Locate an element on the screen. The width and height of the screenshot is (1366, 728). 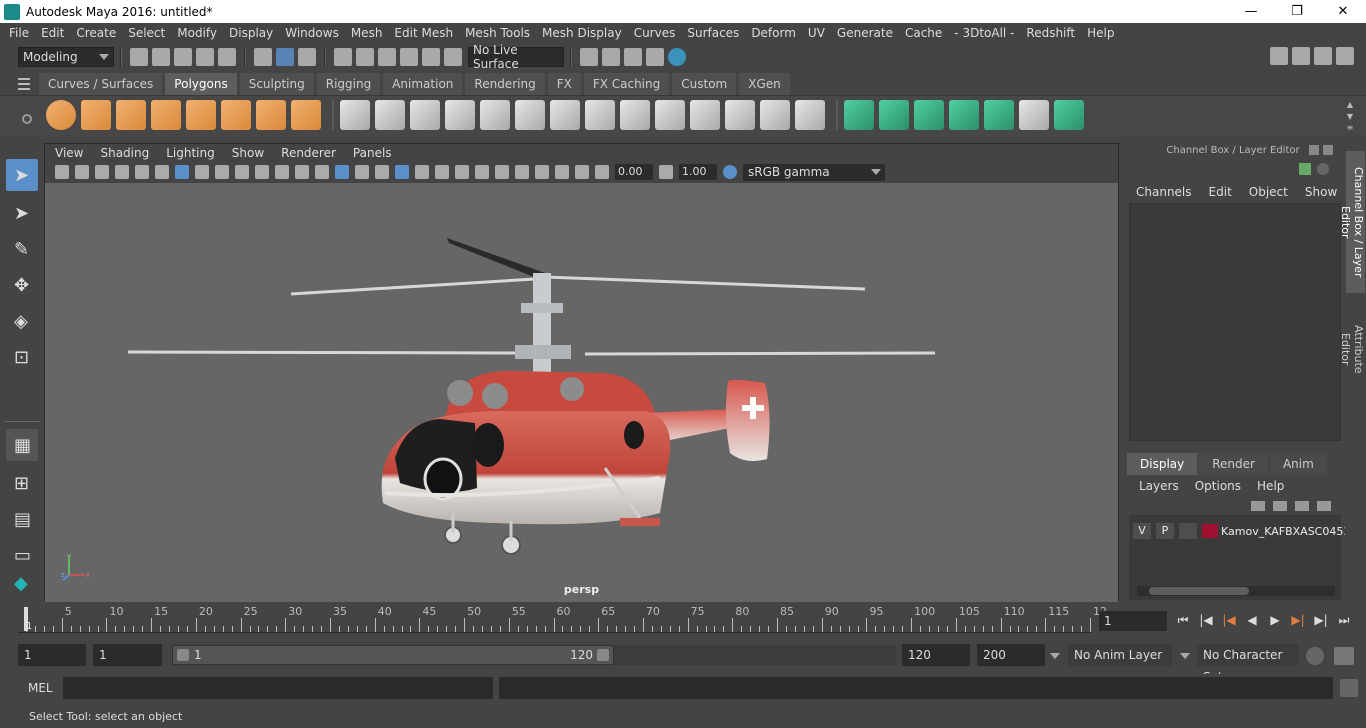
field-chart-icon is located at coordinates (262, 172).